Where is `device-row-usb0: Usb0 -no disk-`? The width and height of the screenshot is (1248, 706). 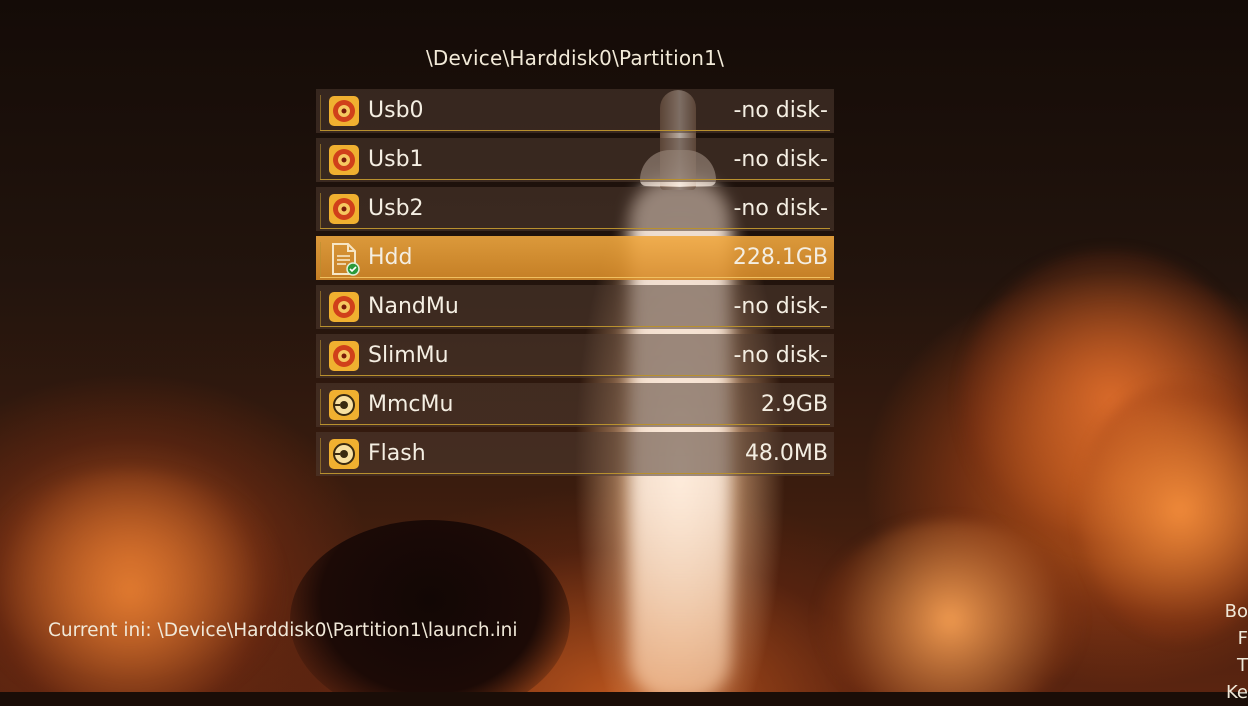
device-row-usb0: Usb0 -no disk- is located at coordinates (575, 111).